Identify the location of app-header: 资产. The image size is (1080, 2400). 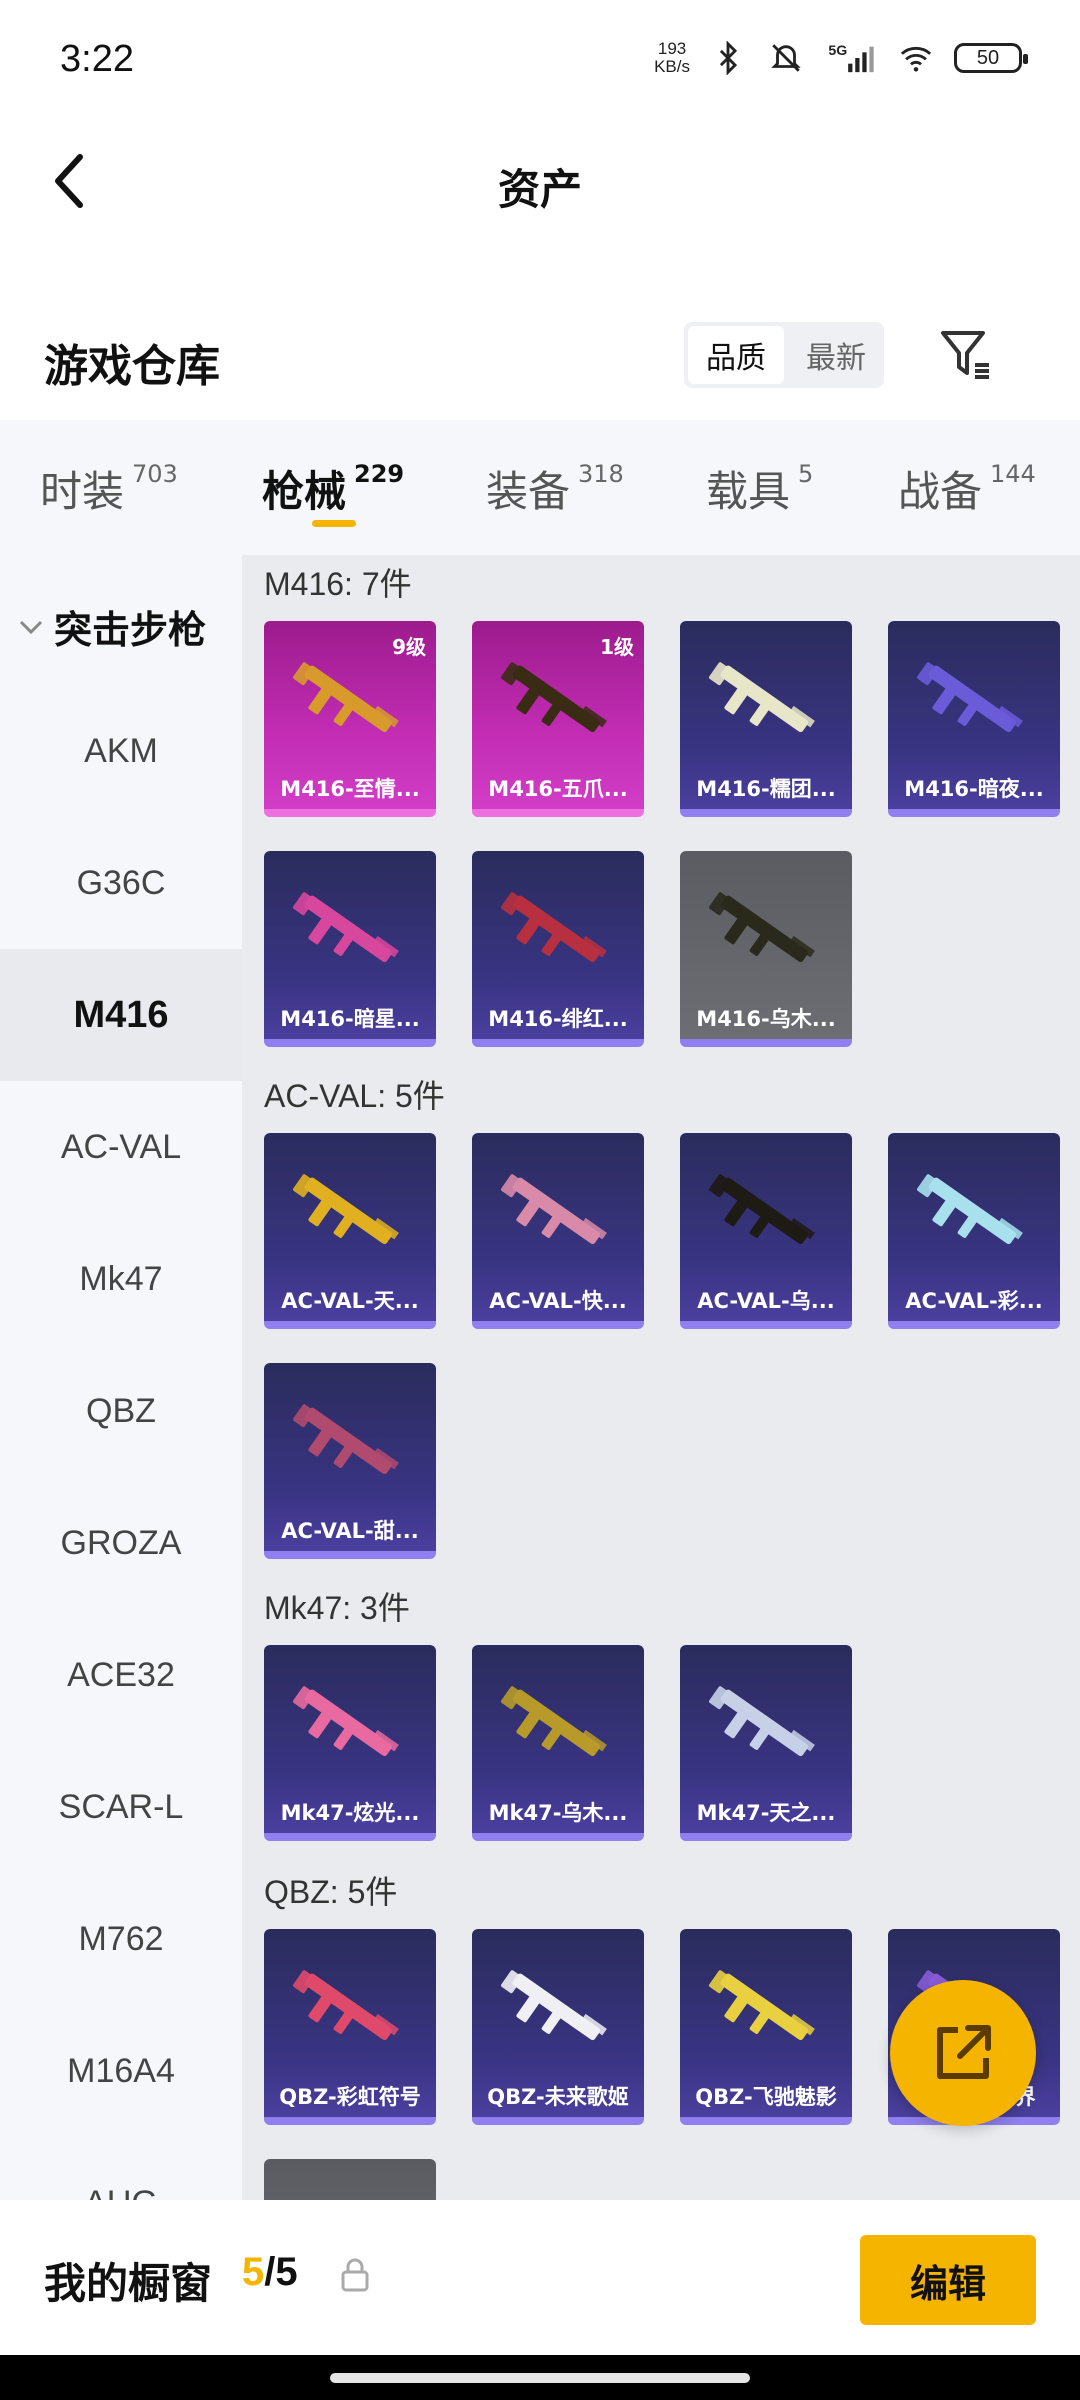
(540, 180).